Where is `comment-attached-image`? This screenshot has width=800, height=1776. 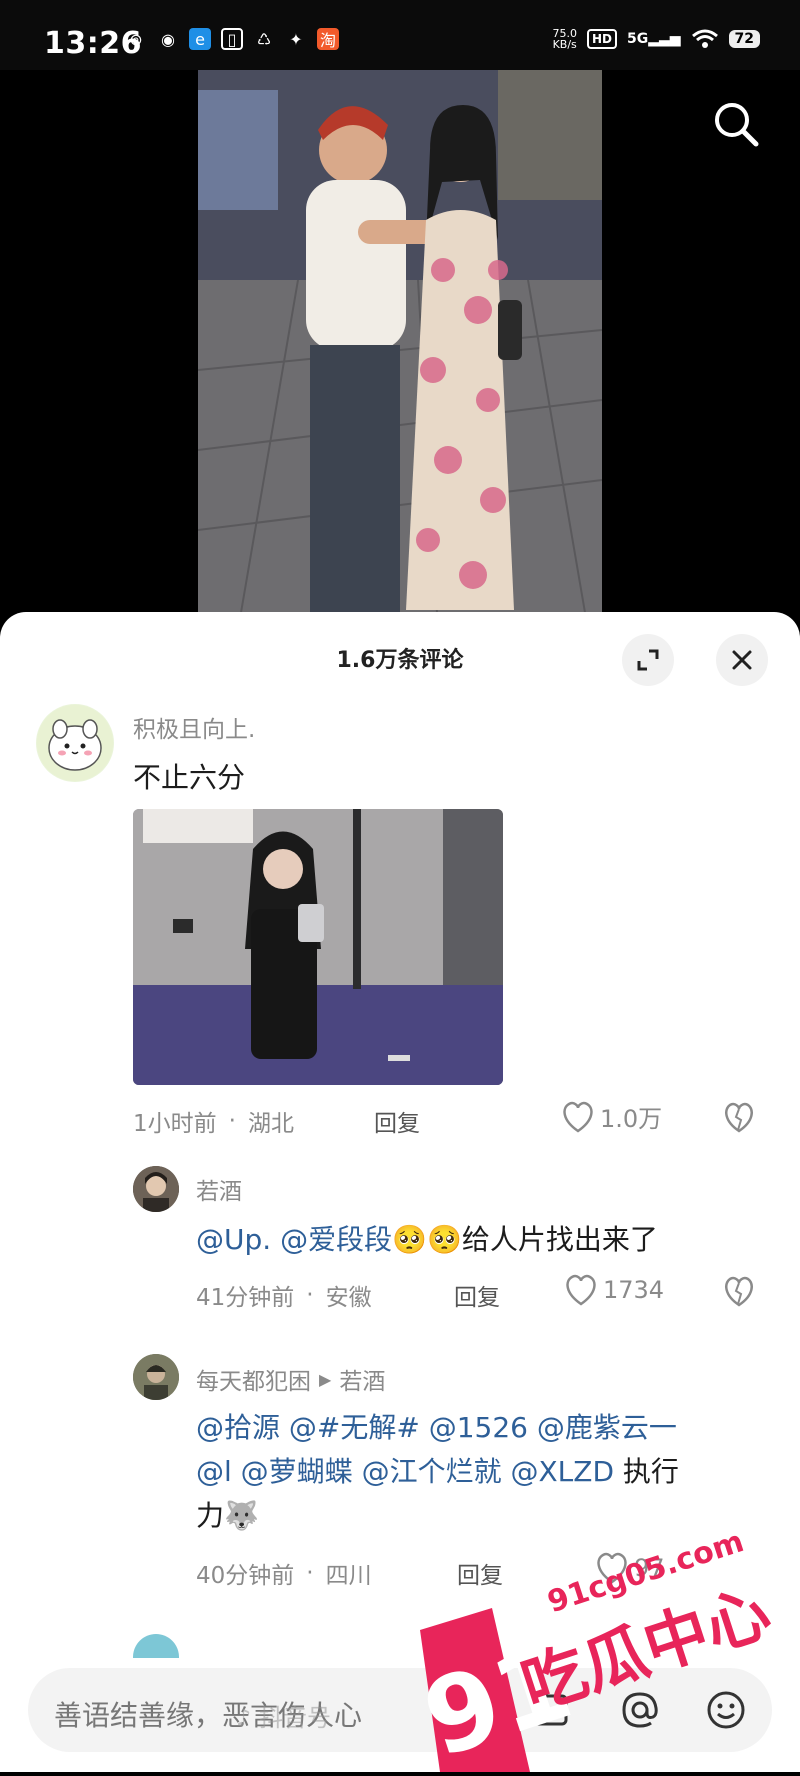 comment-attached-image is located at coordinates (318, 947).